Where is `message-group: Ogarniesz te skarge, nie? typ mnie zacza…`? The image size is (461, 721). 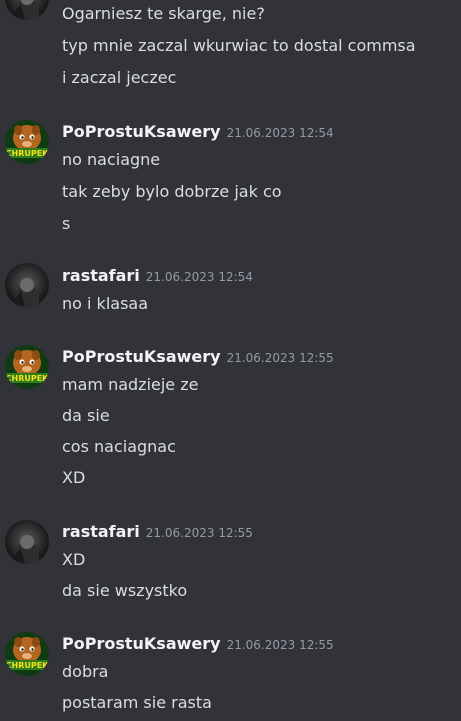 message-group: Ogarniesz te skarge, nie? typ mnie zacza… is located at coordinates (230, 45).